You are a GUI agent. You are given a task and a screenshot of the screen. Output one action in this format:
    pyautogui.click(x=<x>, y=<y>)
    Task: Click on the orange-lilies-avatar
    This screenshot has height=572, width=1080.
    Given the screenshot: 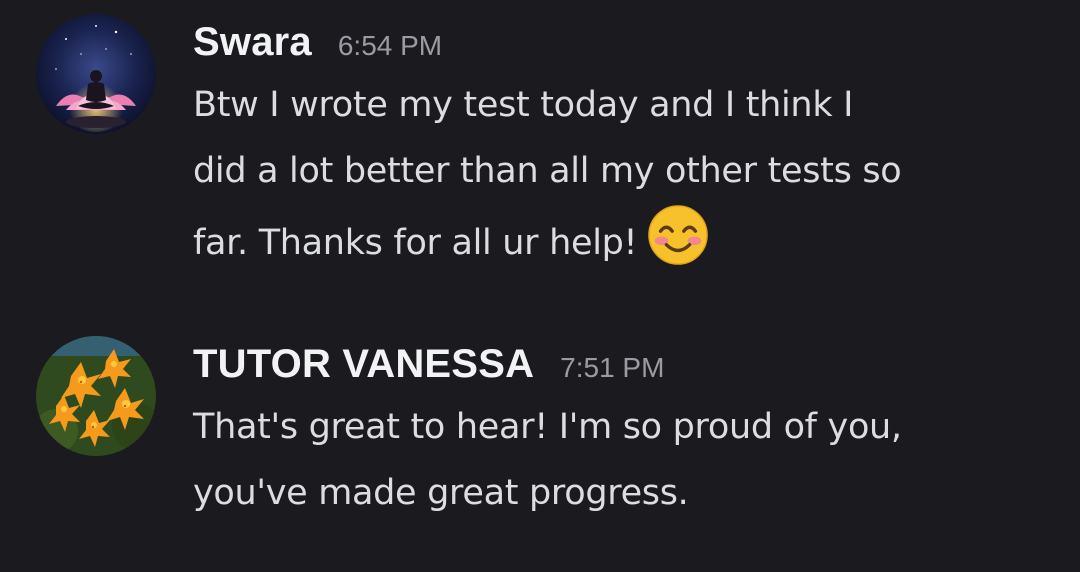 What is the action you would take?
    pyautogui.click(x=96, y=396)
    